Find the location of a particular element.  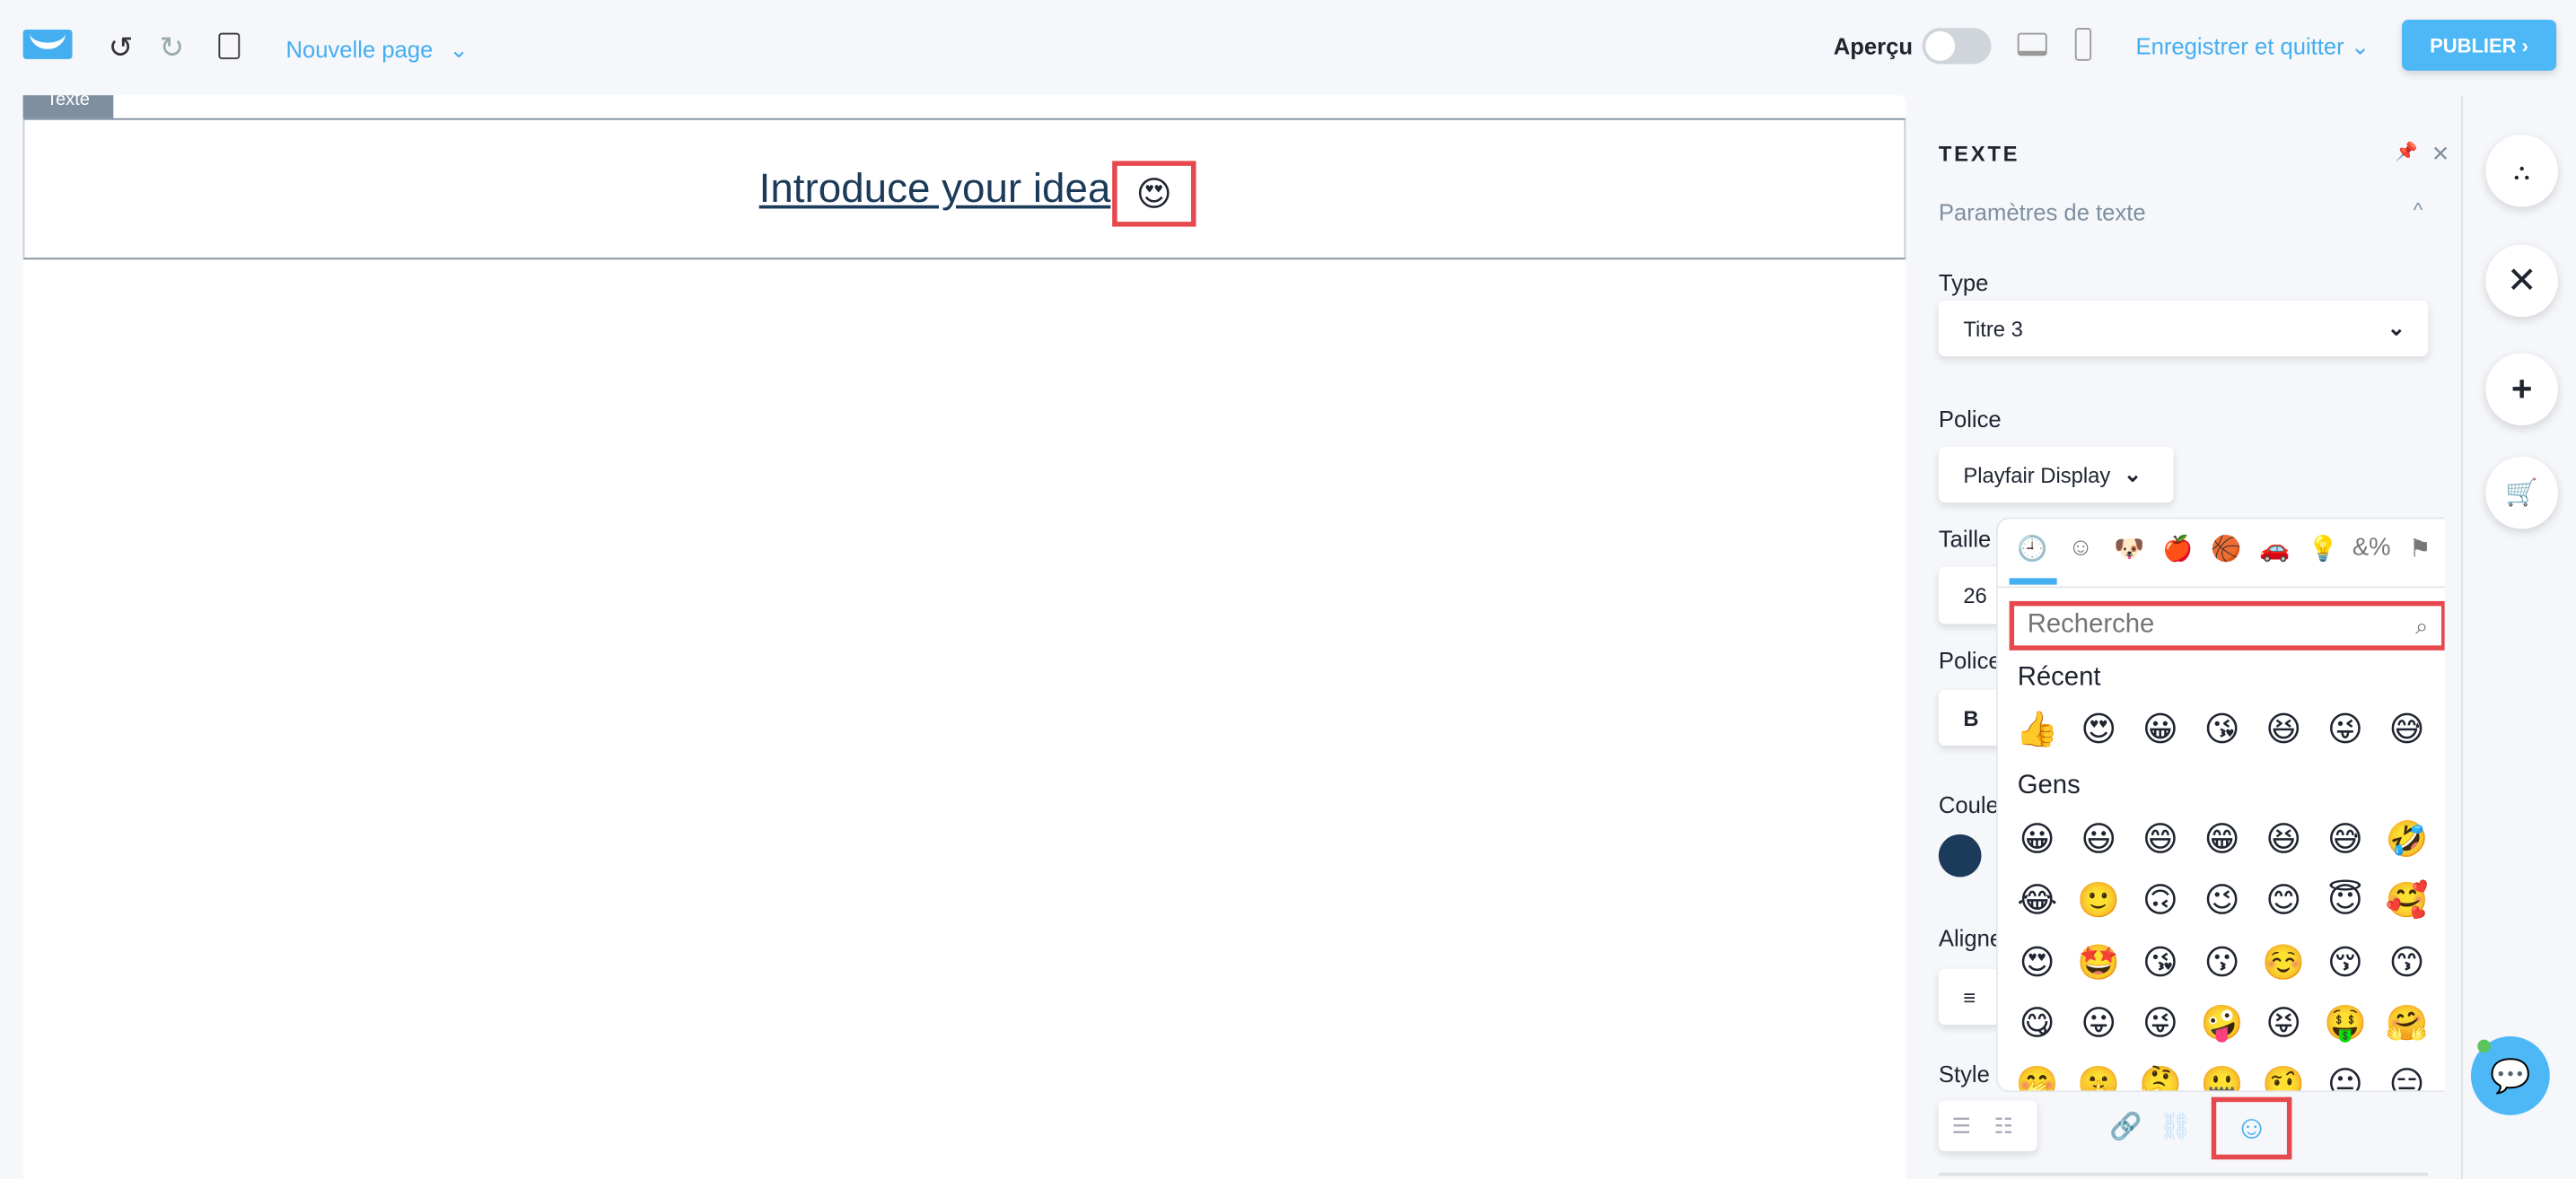

panel-bottom-divider is located at coordinates (2183, 1174).